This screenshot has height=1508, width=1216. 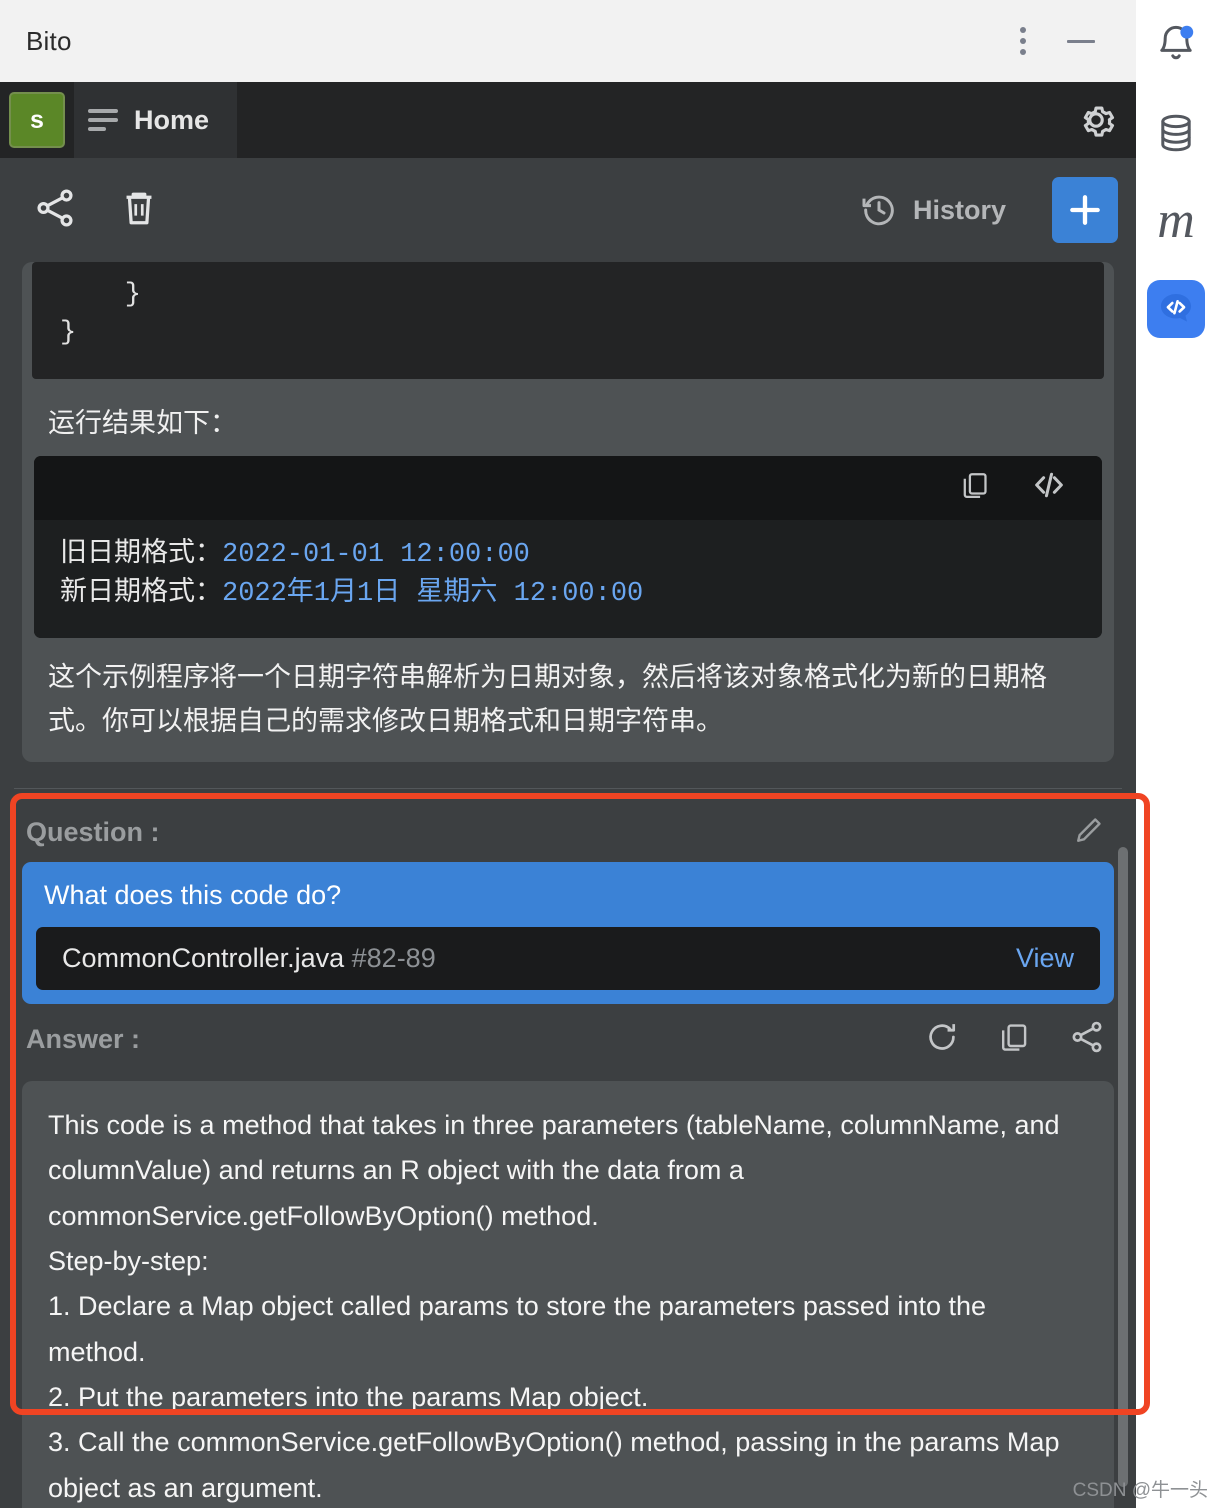 I want to click on question-file-name: CommonController.java #82-89, so click(x=249, y=958).